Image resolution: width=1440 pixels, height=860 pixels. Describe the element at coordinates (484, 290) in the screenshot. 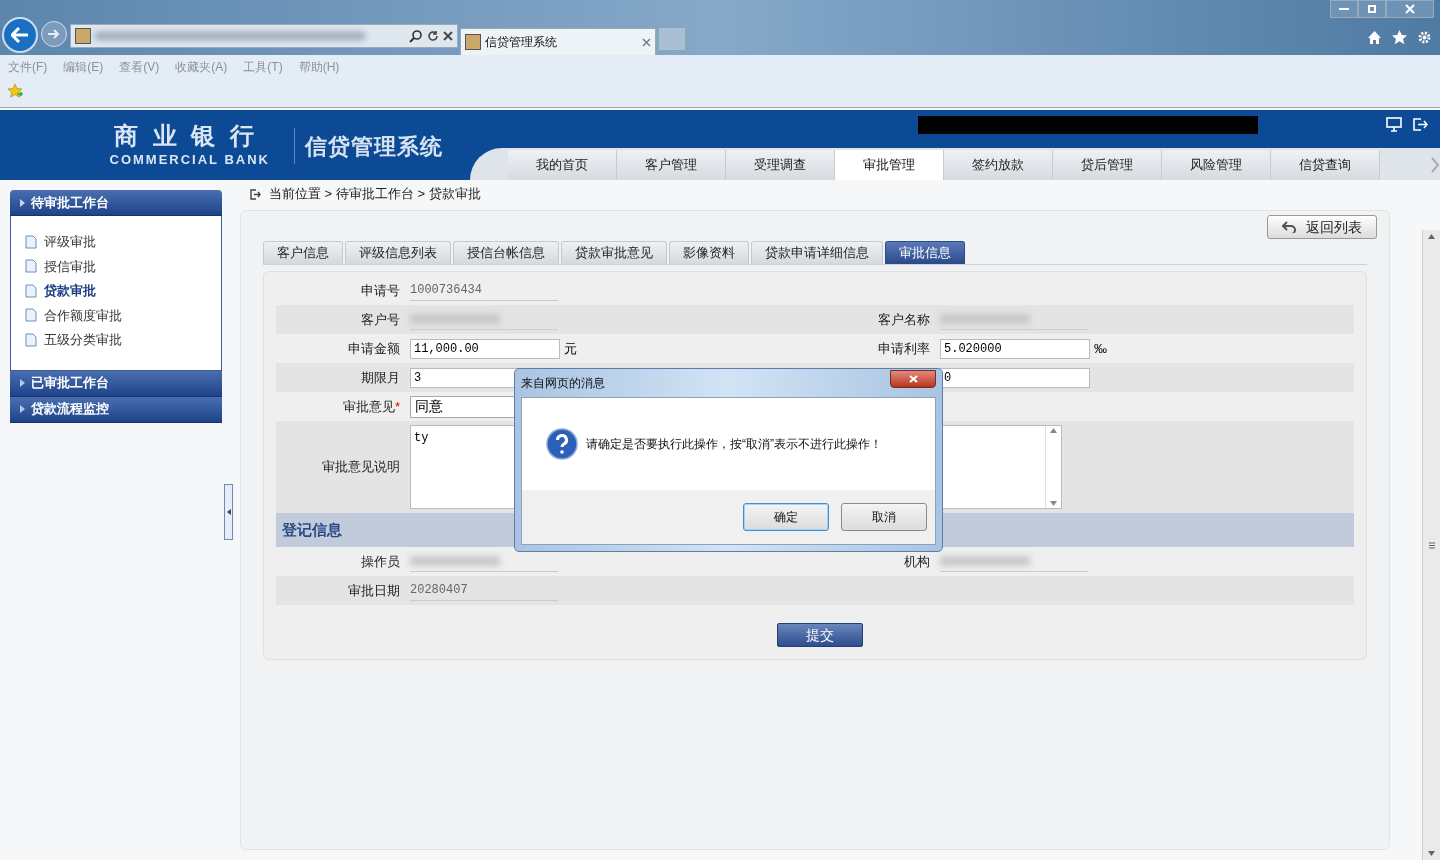

I see `field-value: 1000736434` at that location.